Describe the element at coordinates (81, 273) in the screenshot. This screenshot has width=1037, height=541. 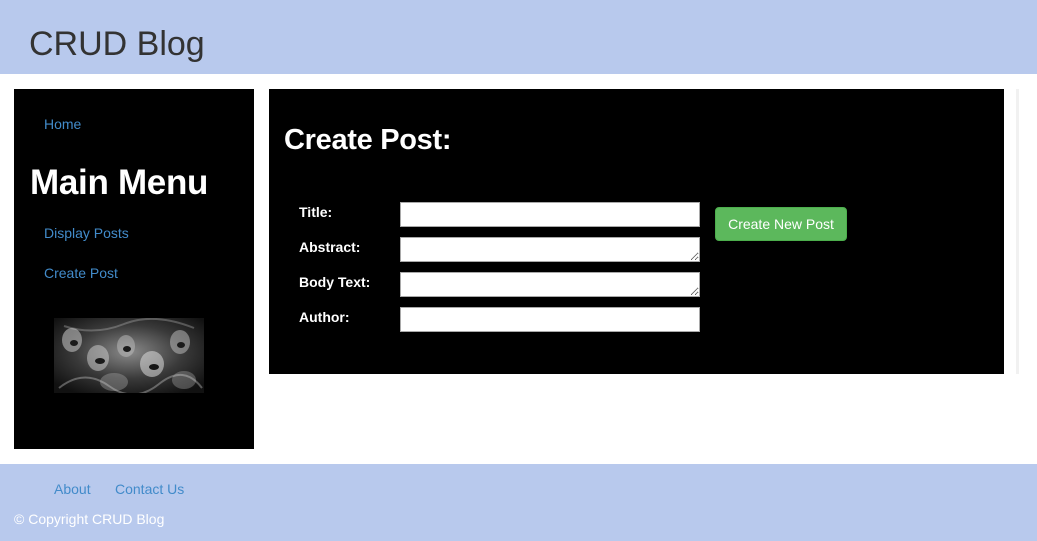
I see `nav-create-post-link: Create Post` at that location.